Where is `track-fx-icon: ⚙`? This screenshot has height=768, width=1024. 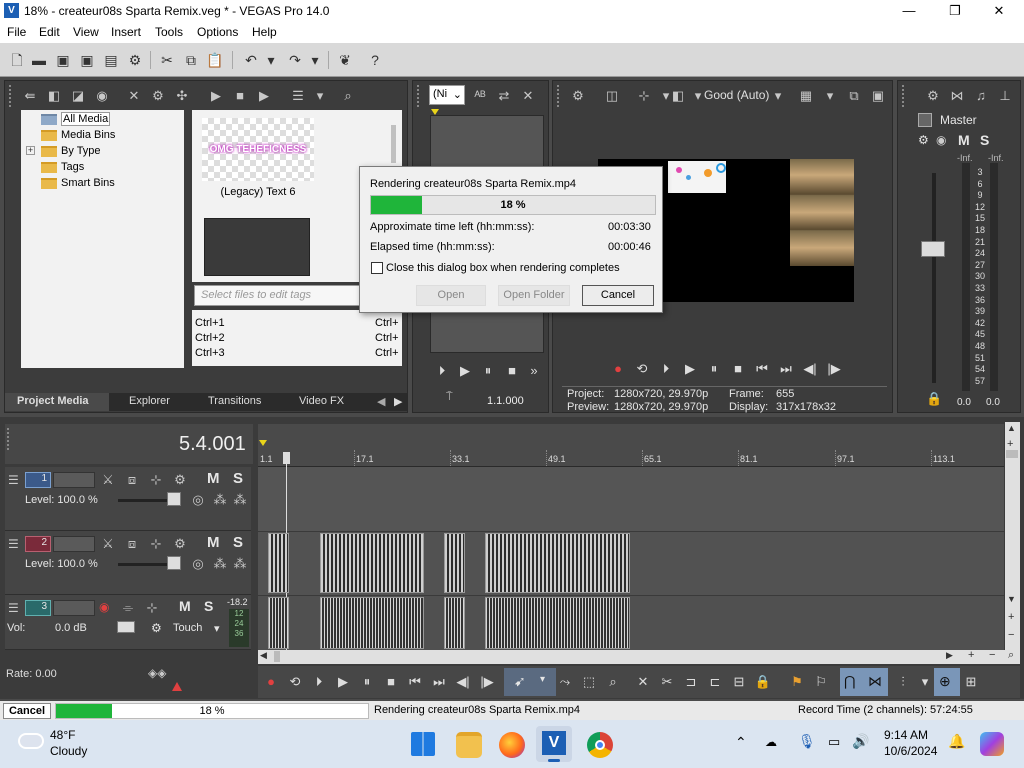 track-fx-icon: ⚙ is located at coordinates (180, 480).